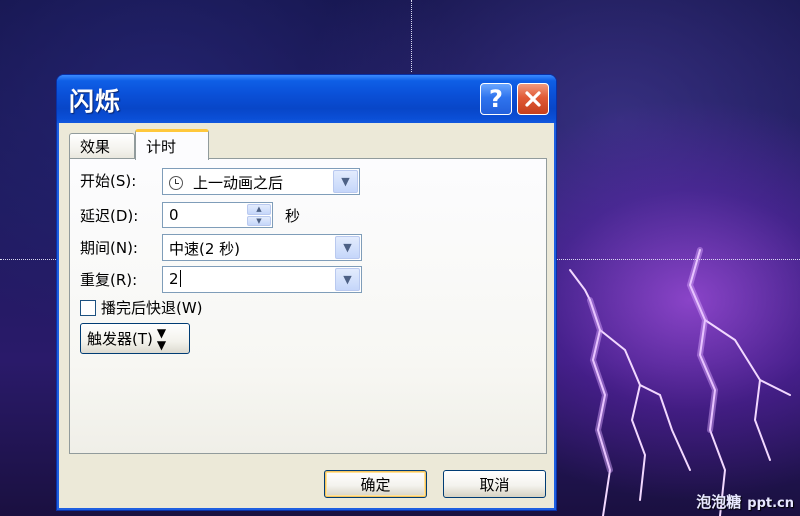 This screenshot has height=516, width=800. What do you see at coordinates (306, 99) in the screenshot?
I see `dialog-titlebar: 闪烁 ?` at bounding box center [306, 99].